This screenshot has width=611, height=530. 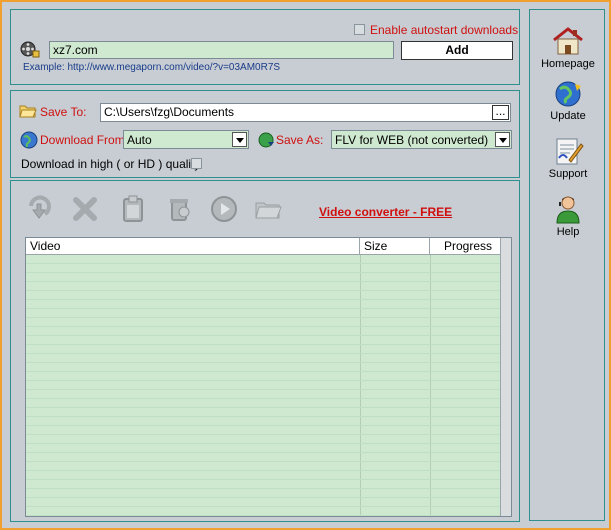 What do you see at coordinates (268, 209) in the screenshot?
I see `open-folder-icon` at bounding box center [268, 209].